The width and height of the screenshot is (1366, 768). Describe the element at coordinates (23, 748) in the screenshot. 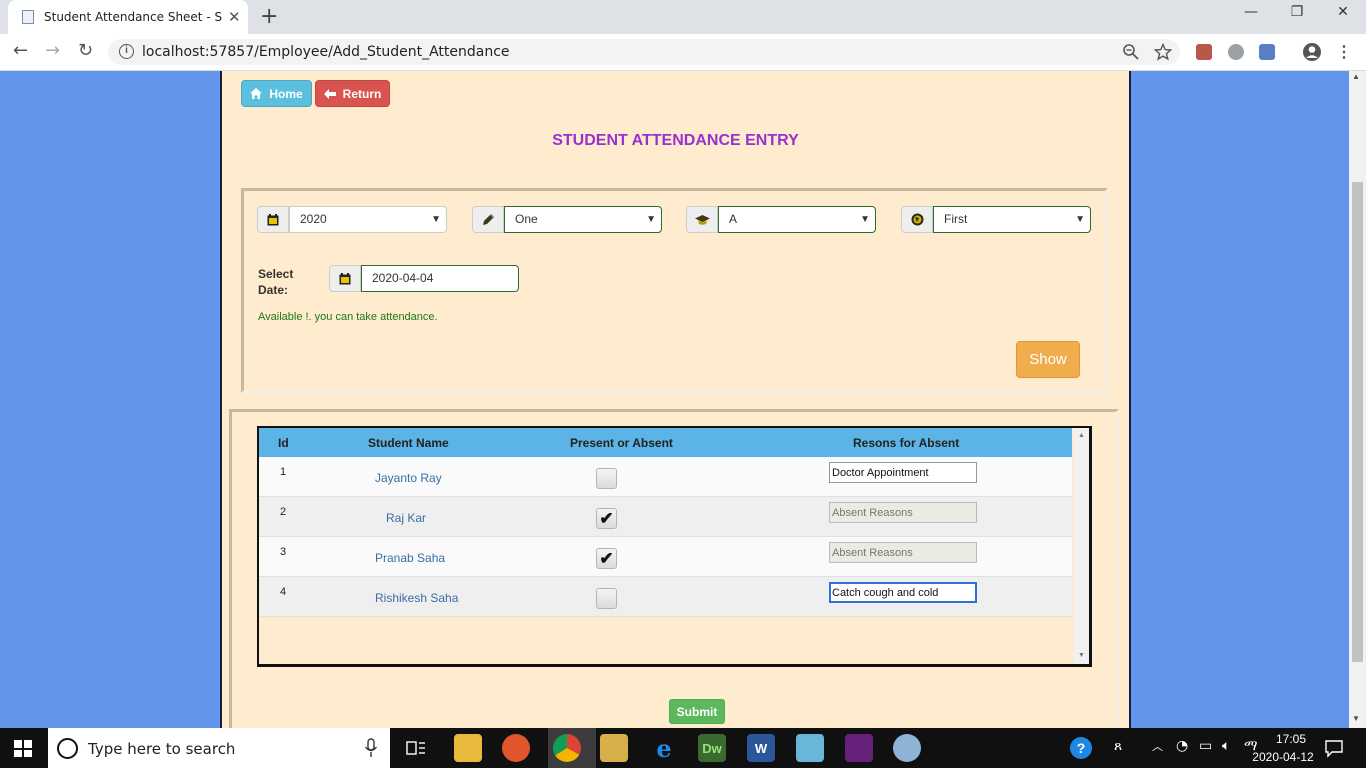

I see `windows-start-icon` at that location.